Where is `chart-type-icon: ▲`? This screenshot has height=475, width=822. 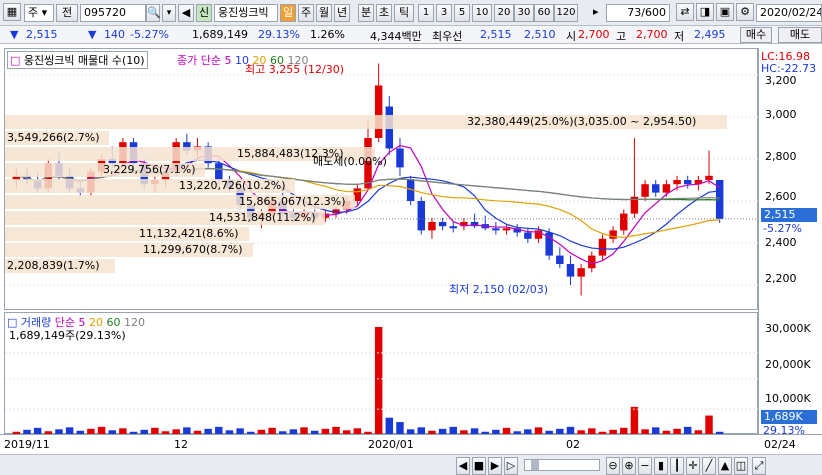 chart-type-icon: ▲ is located at coordinates (725, 466).